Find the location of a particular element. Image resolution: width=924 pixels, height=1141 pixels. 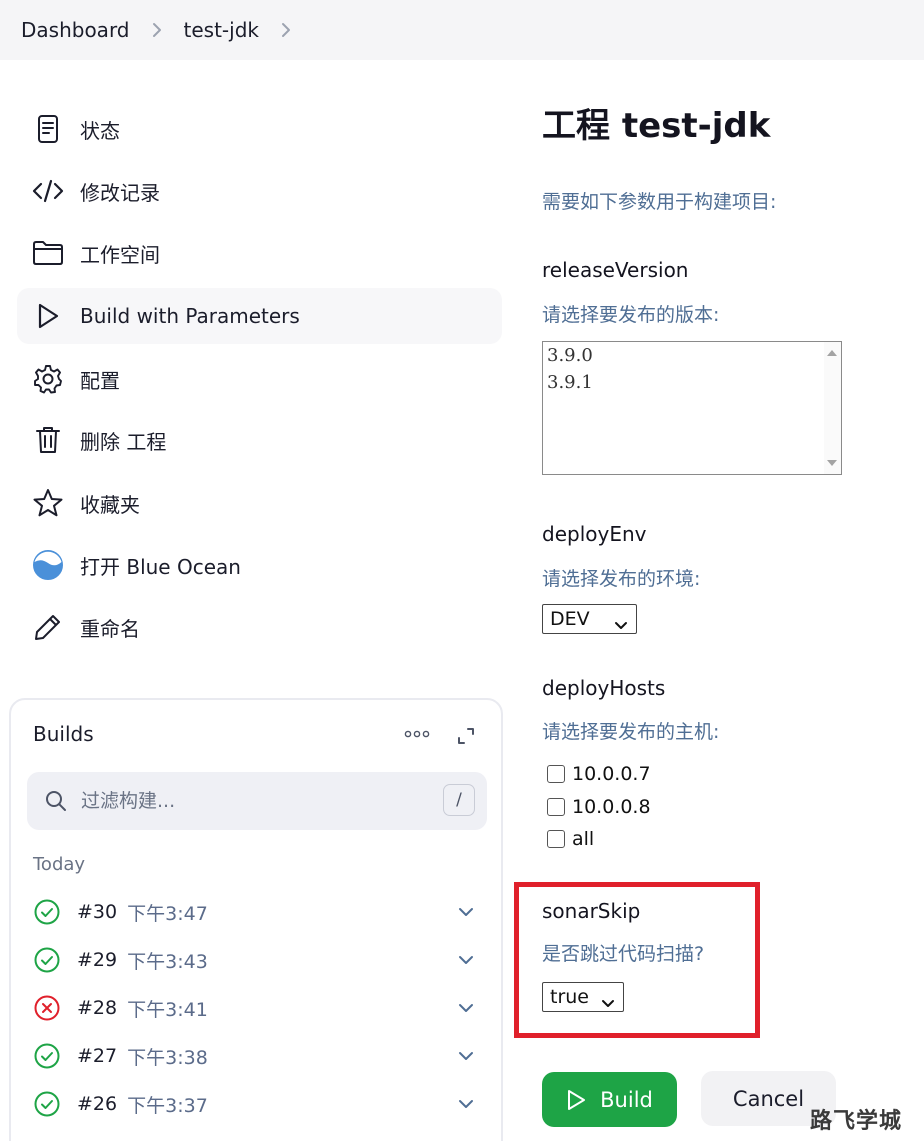

param-deploy-hosts-desc: 请选择要发布的主机: is located at coordinates (631, 732).